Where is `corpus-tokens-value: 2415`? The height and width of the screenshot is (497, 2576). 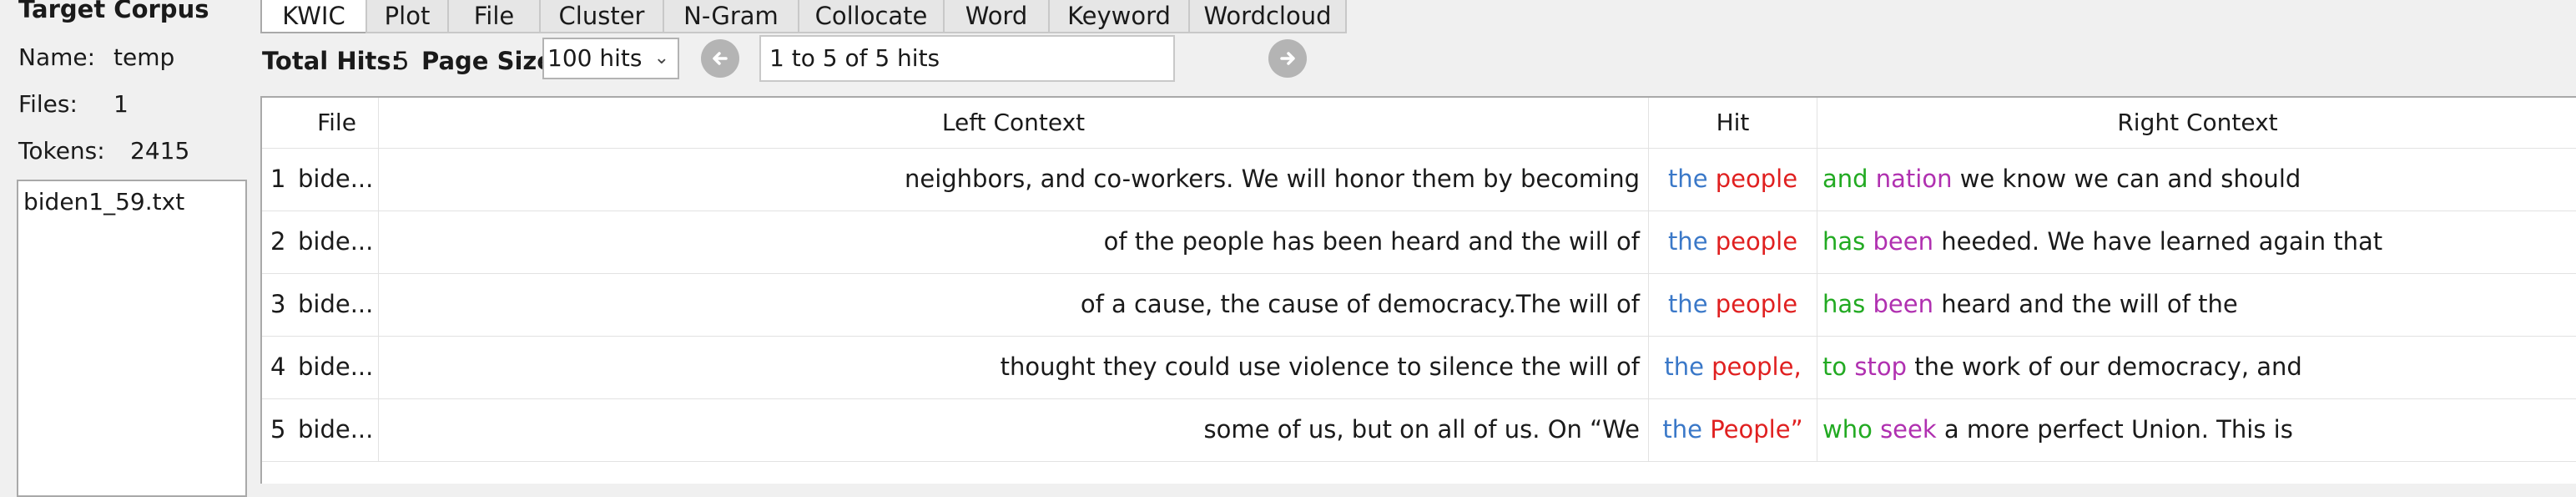 corpus-tokens-value: 2415 is located at coordinates (160, 151).